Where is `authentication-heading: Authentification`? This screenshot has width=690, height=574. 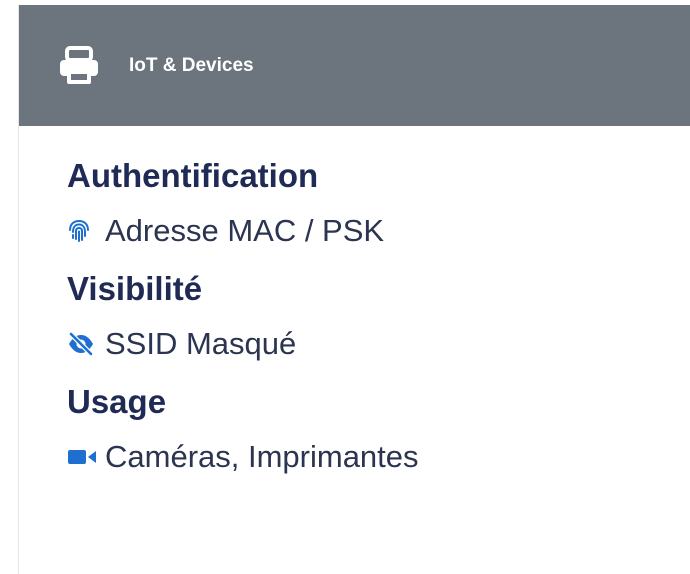 authentication-heading: Authentification is located at coordinates (193, 175).